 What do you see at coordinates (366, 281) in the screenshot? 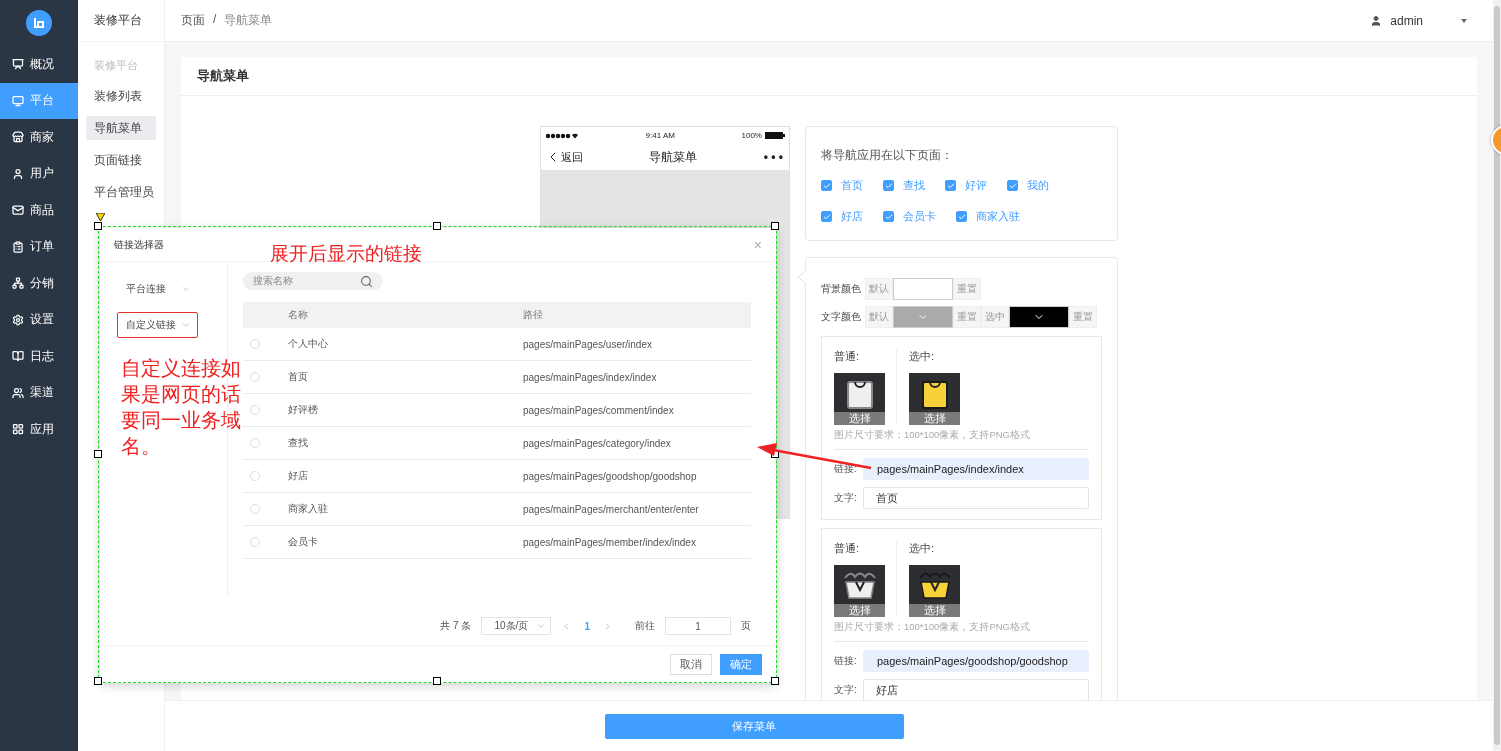
I see `search-icon` at bounding box center [366, 281].